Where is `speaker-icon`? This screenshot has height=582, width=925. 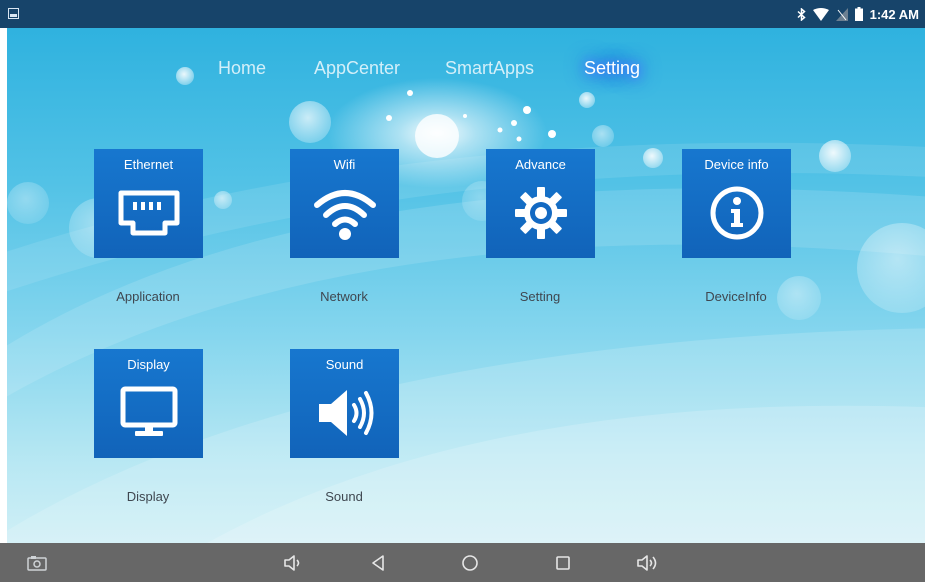
speaker-icon is located at coordinates (344, 413).